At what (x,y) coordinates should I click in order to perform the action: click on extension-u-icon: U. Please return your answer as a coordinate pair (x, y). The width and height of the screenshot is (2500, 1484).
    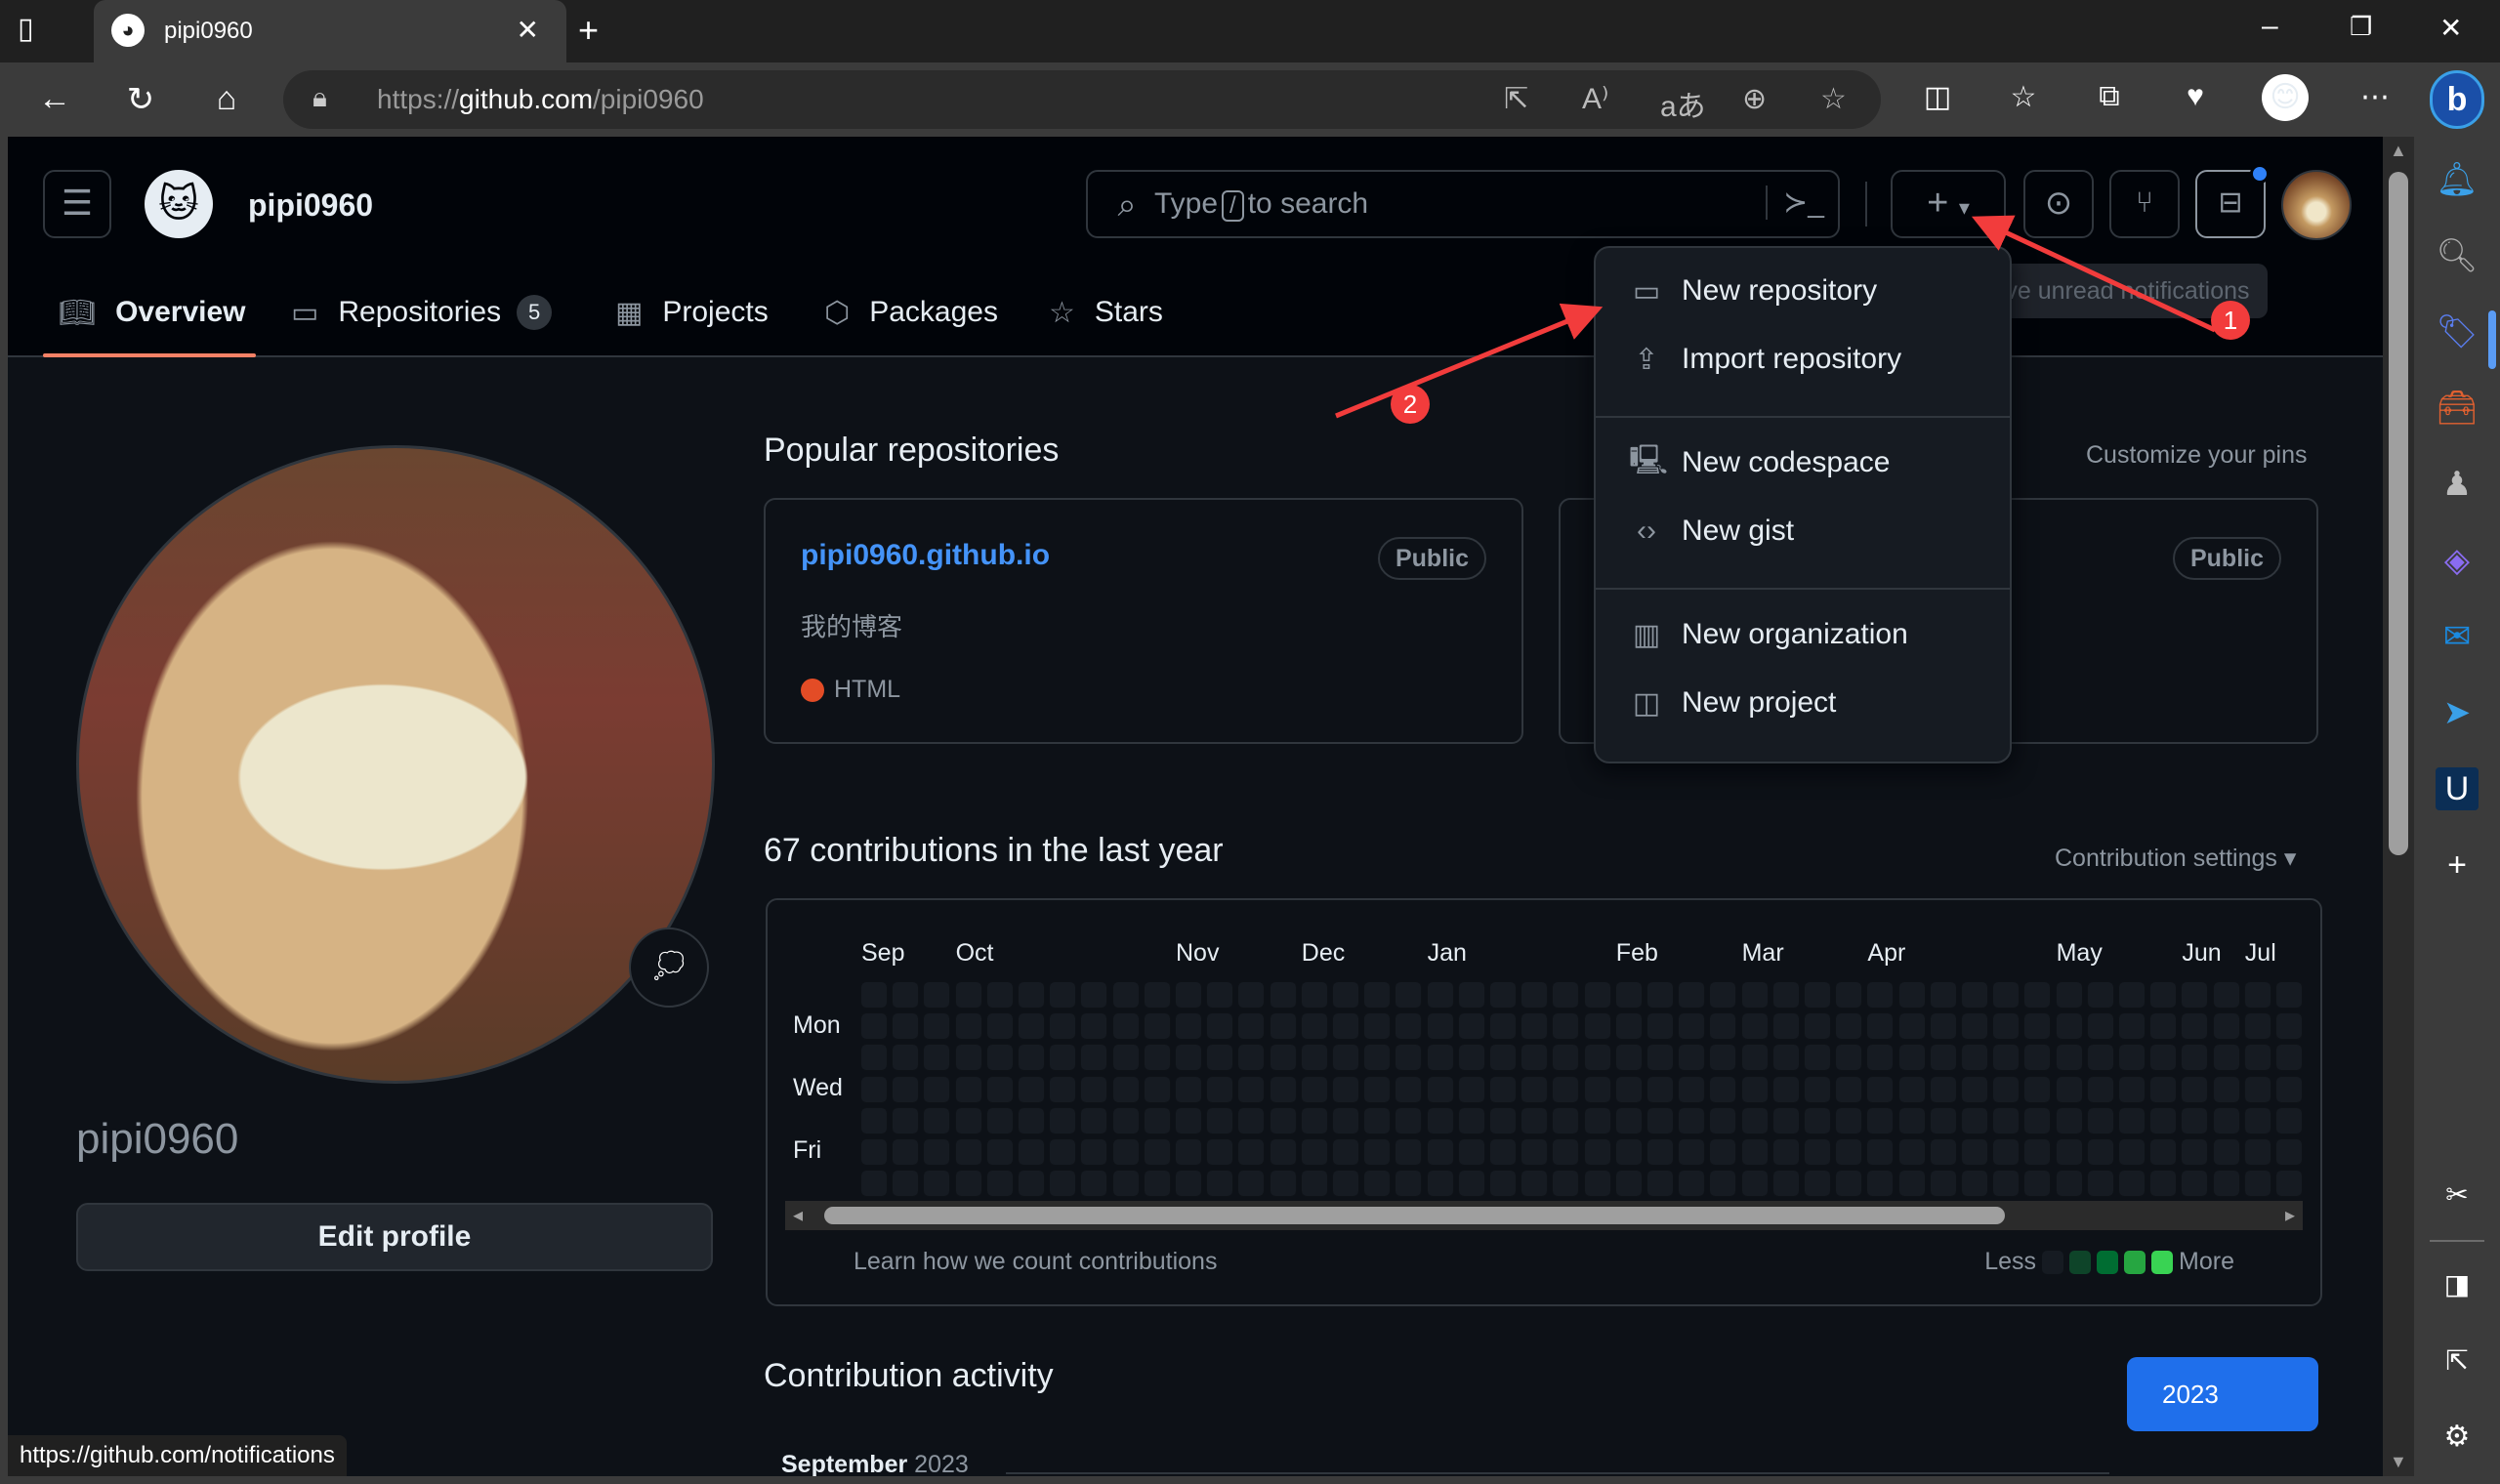
    Looking at the image, I should click on (2457, 789).